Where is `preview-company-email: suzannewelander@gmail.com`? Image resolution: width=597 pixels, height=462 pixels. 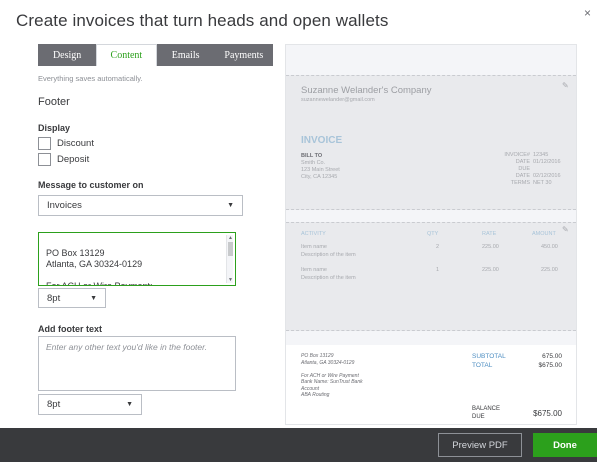 preview-company-email: suzannewelander@gmail.com is located at coordinates (338, 100).